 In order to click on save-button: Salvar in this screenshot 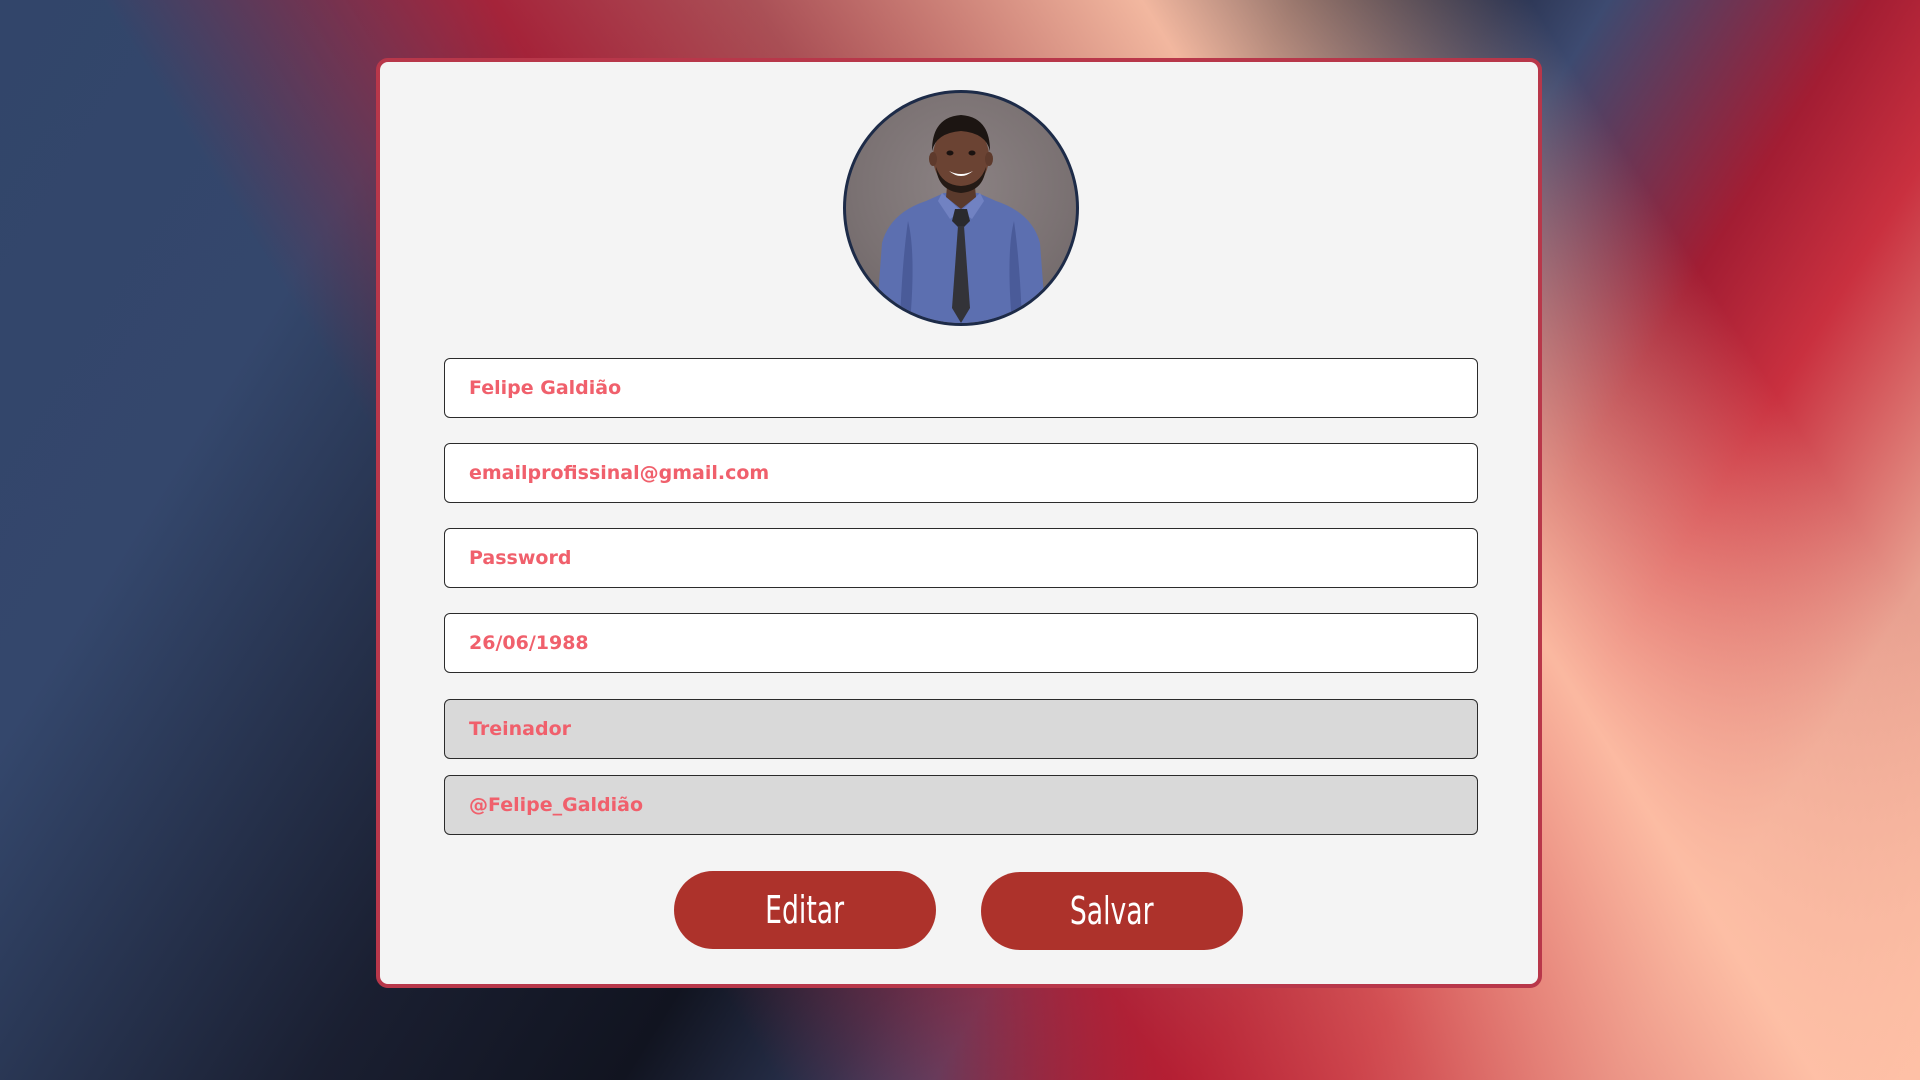, I will do `click(1112, 911)`.